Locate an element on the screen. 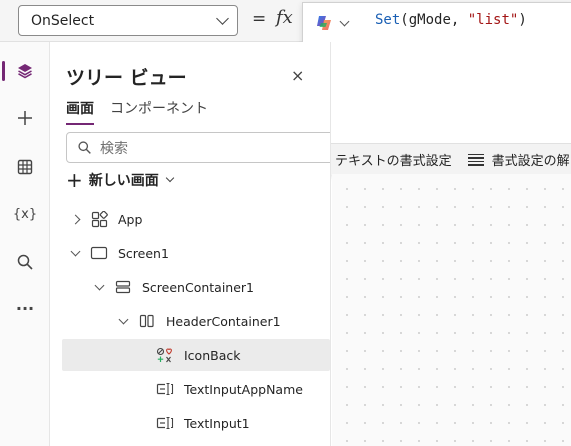 Image resolution: width=571 pixels, height=446 pixels. new-screen-button: + 新しい画面 is located at coordinates (120, 180).